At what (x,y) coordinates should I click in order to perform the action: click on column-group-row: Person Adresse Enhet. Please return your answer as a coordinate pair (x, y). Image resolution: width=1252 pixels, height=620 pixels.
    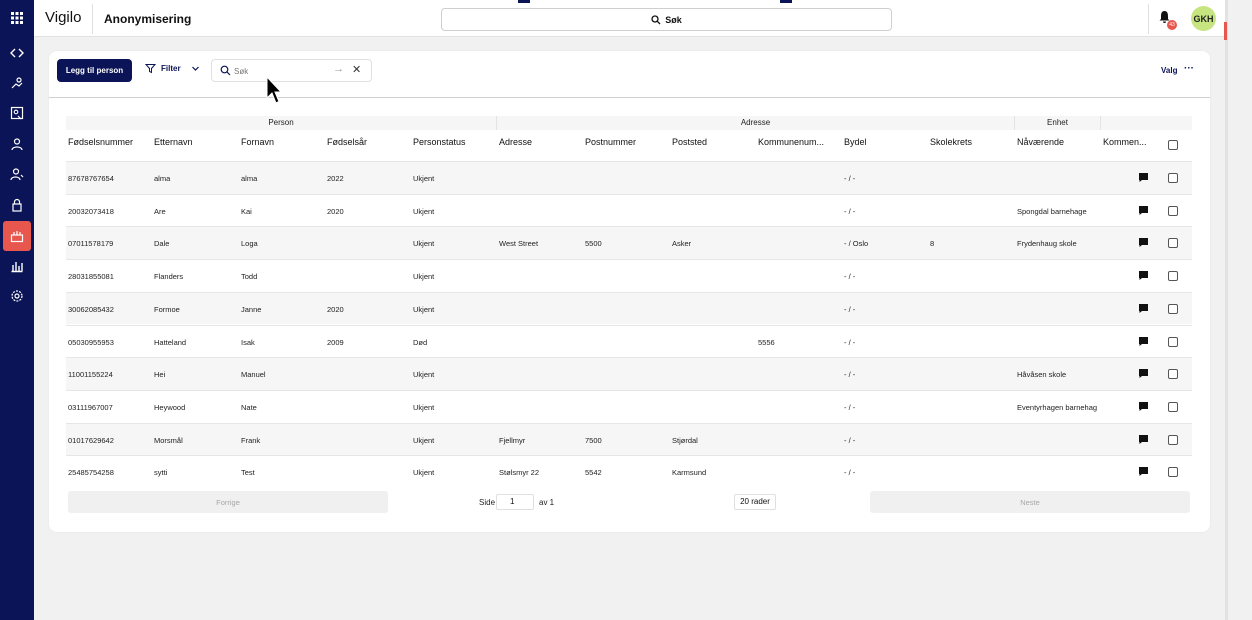
    Looking at the image, I should click on (629, 123).